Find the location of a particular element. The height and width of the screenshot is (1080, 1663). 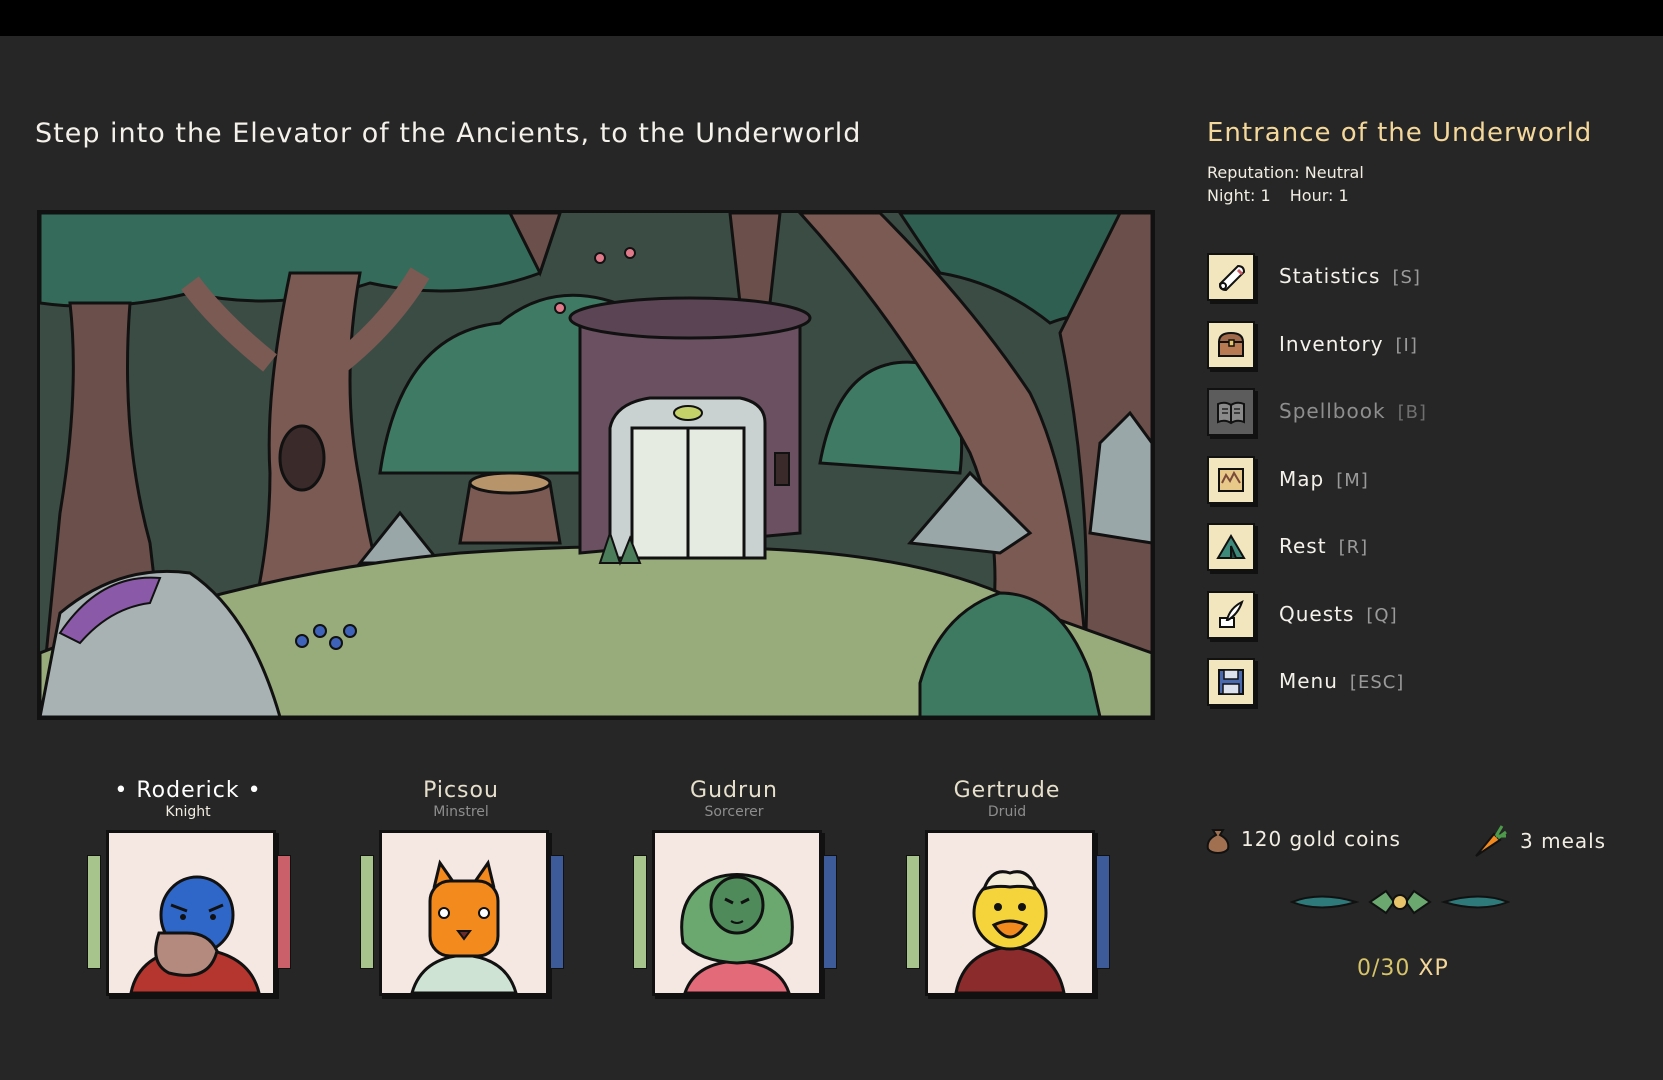

decorative-feather-ornament is located at coordinates (1400, 904).